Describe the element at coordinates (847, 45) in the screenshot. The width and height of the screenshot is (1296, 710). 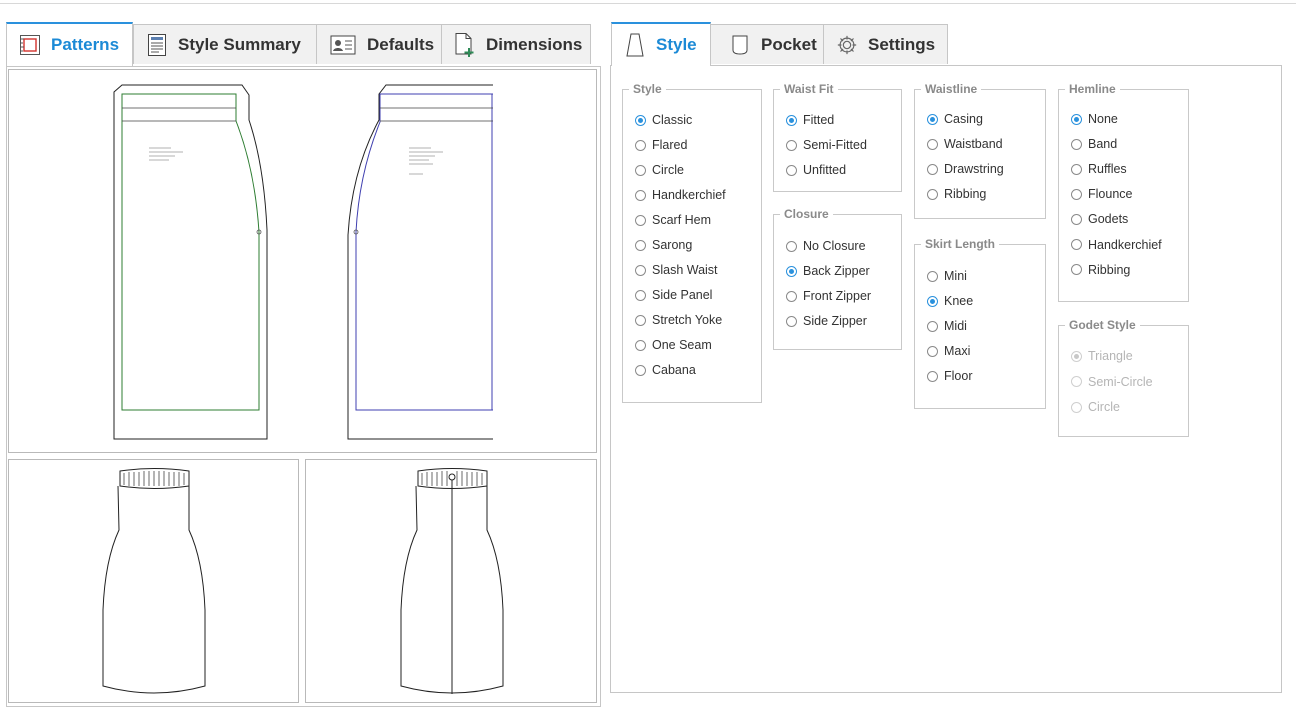
I see `gear-icon` at that location.